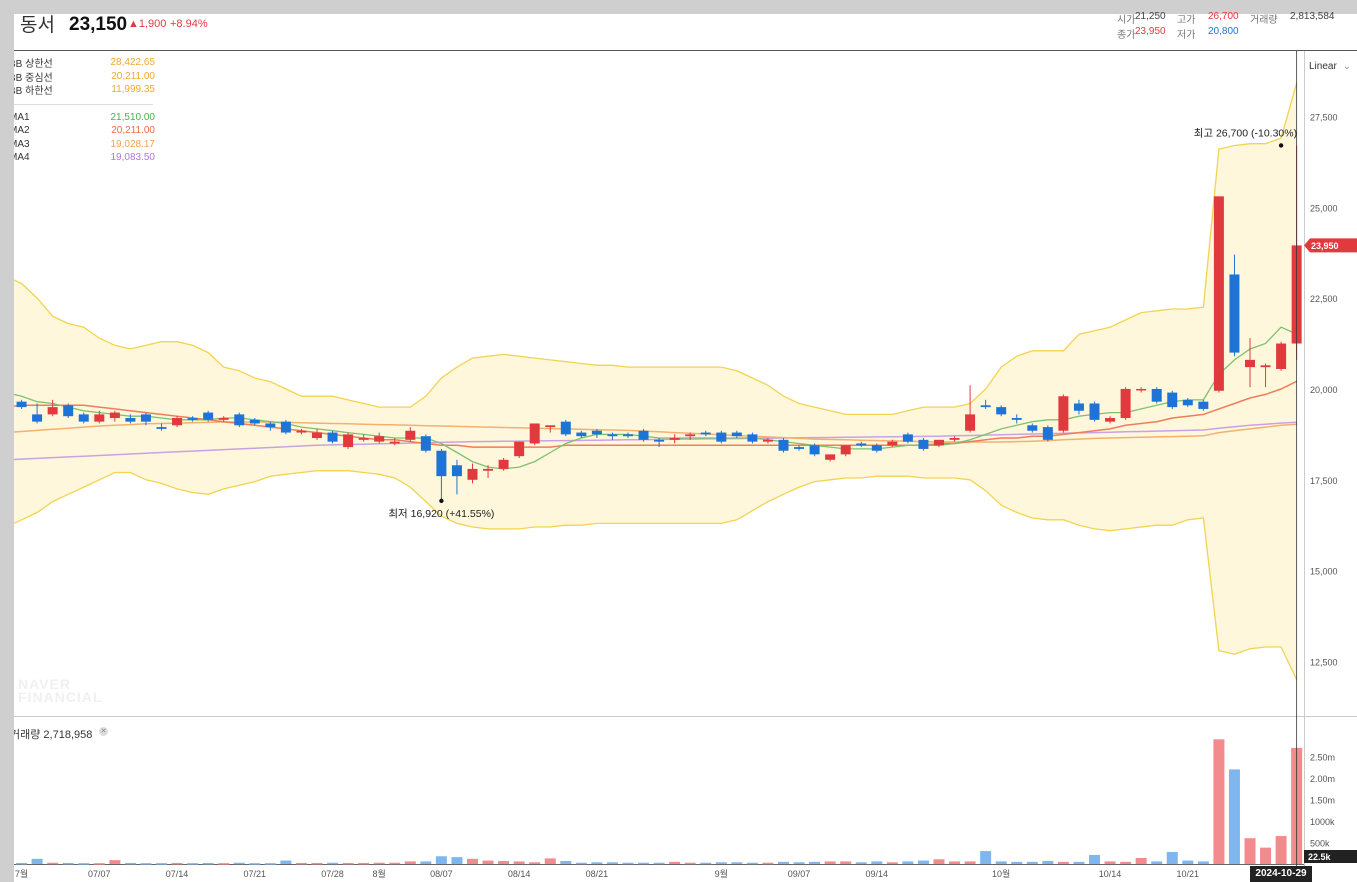  Describe the element at coordinates (1245, 133) in the screenshot. I see `high-annotation: 최고 26,700 (-10.30%)` at that location.